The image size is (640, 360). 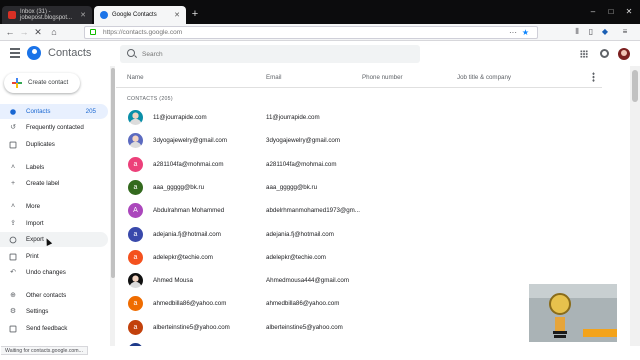 I want to click on main-scrollbar, so click(x=635, y=206).